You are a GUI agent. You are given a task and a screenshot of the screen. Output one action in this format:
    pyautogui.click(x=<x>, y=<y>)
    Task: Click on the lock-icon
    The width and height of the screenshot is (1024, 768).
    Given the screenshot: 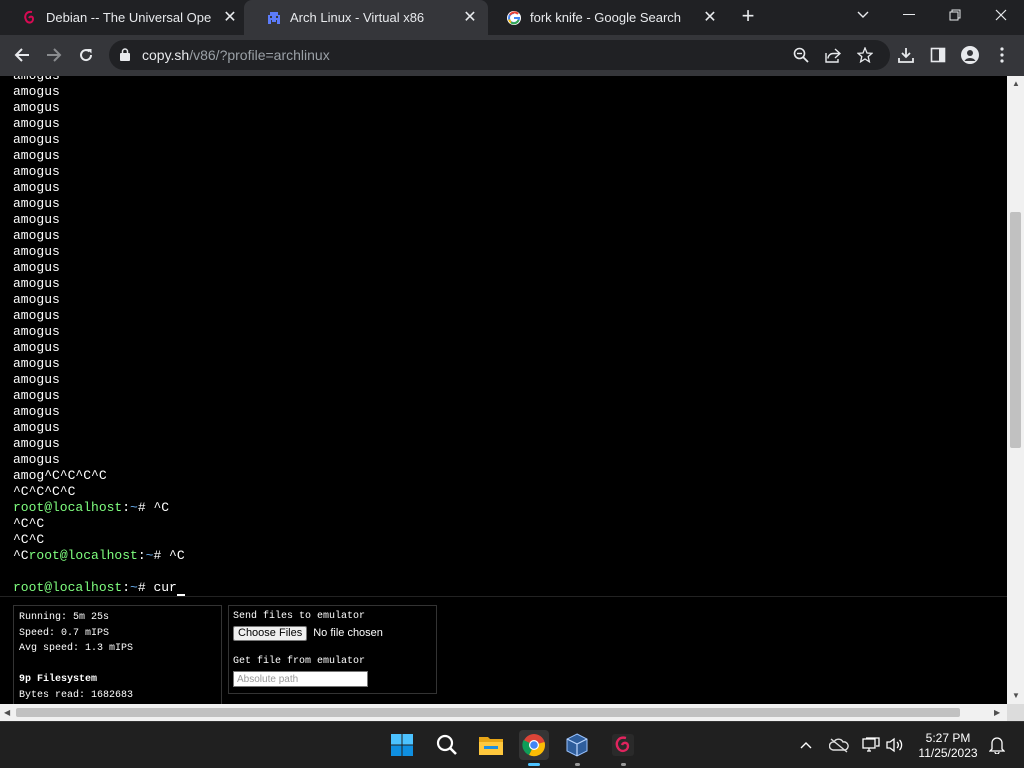 What is the action you would take?
    pyautogui.click(x=125, y=57)
    